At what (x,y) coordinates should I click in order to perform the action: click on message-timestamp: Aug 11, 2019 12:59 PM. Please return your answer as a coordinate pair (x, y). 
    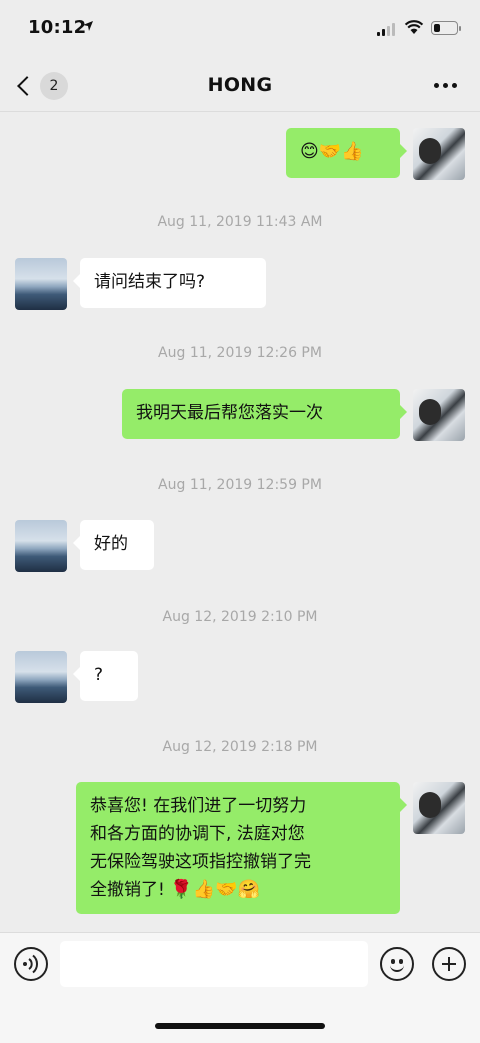
    Looking at the image, I should click on (240, 485).